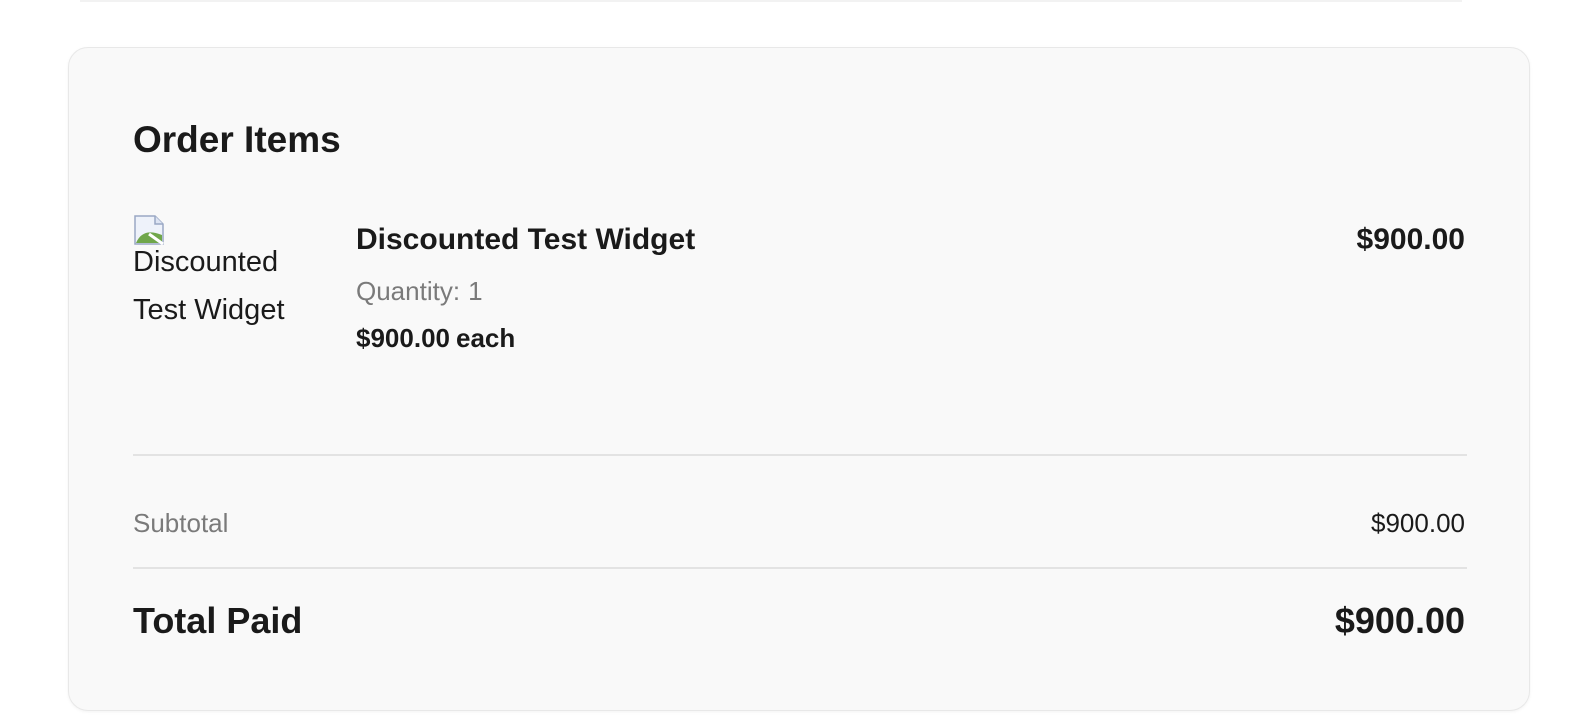 This screenshot has width=1576, height=722. What do you see at coordinates (181, 523) in the screenshot?
I see `subtotal-label: Subtotal` at bounding box center [181, 523].